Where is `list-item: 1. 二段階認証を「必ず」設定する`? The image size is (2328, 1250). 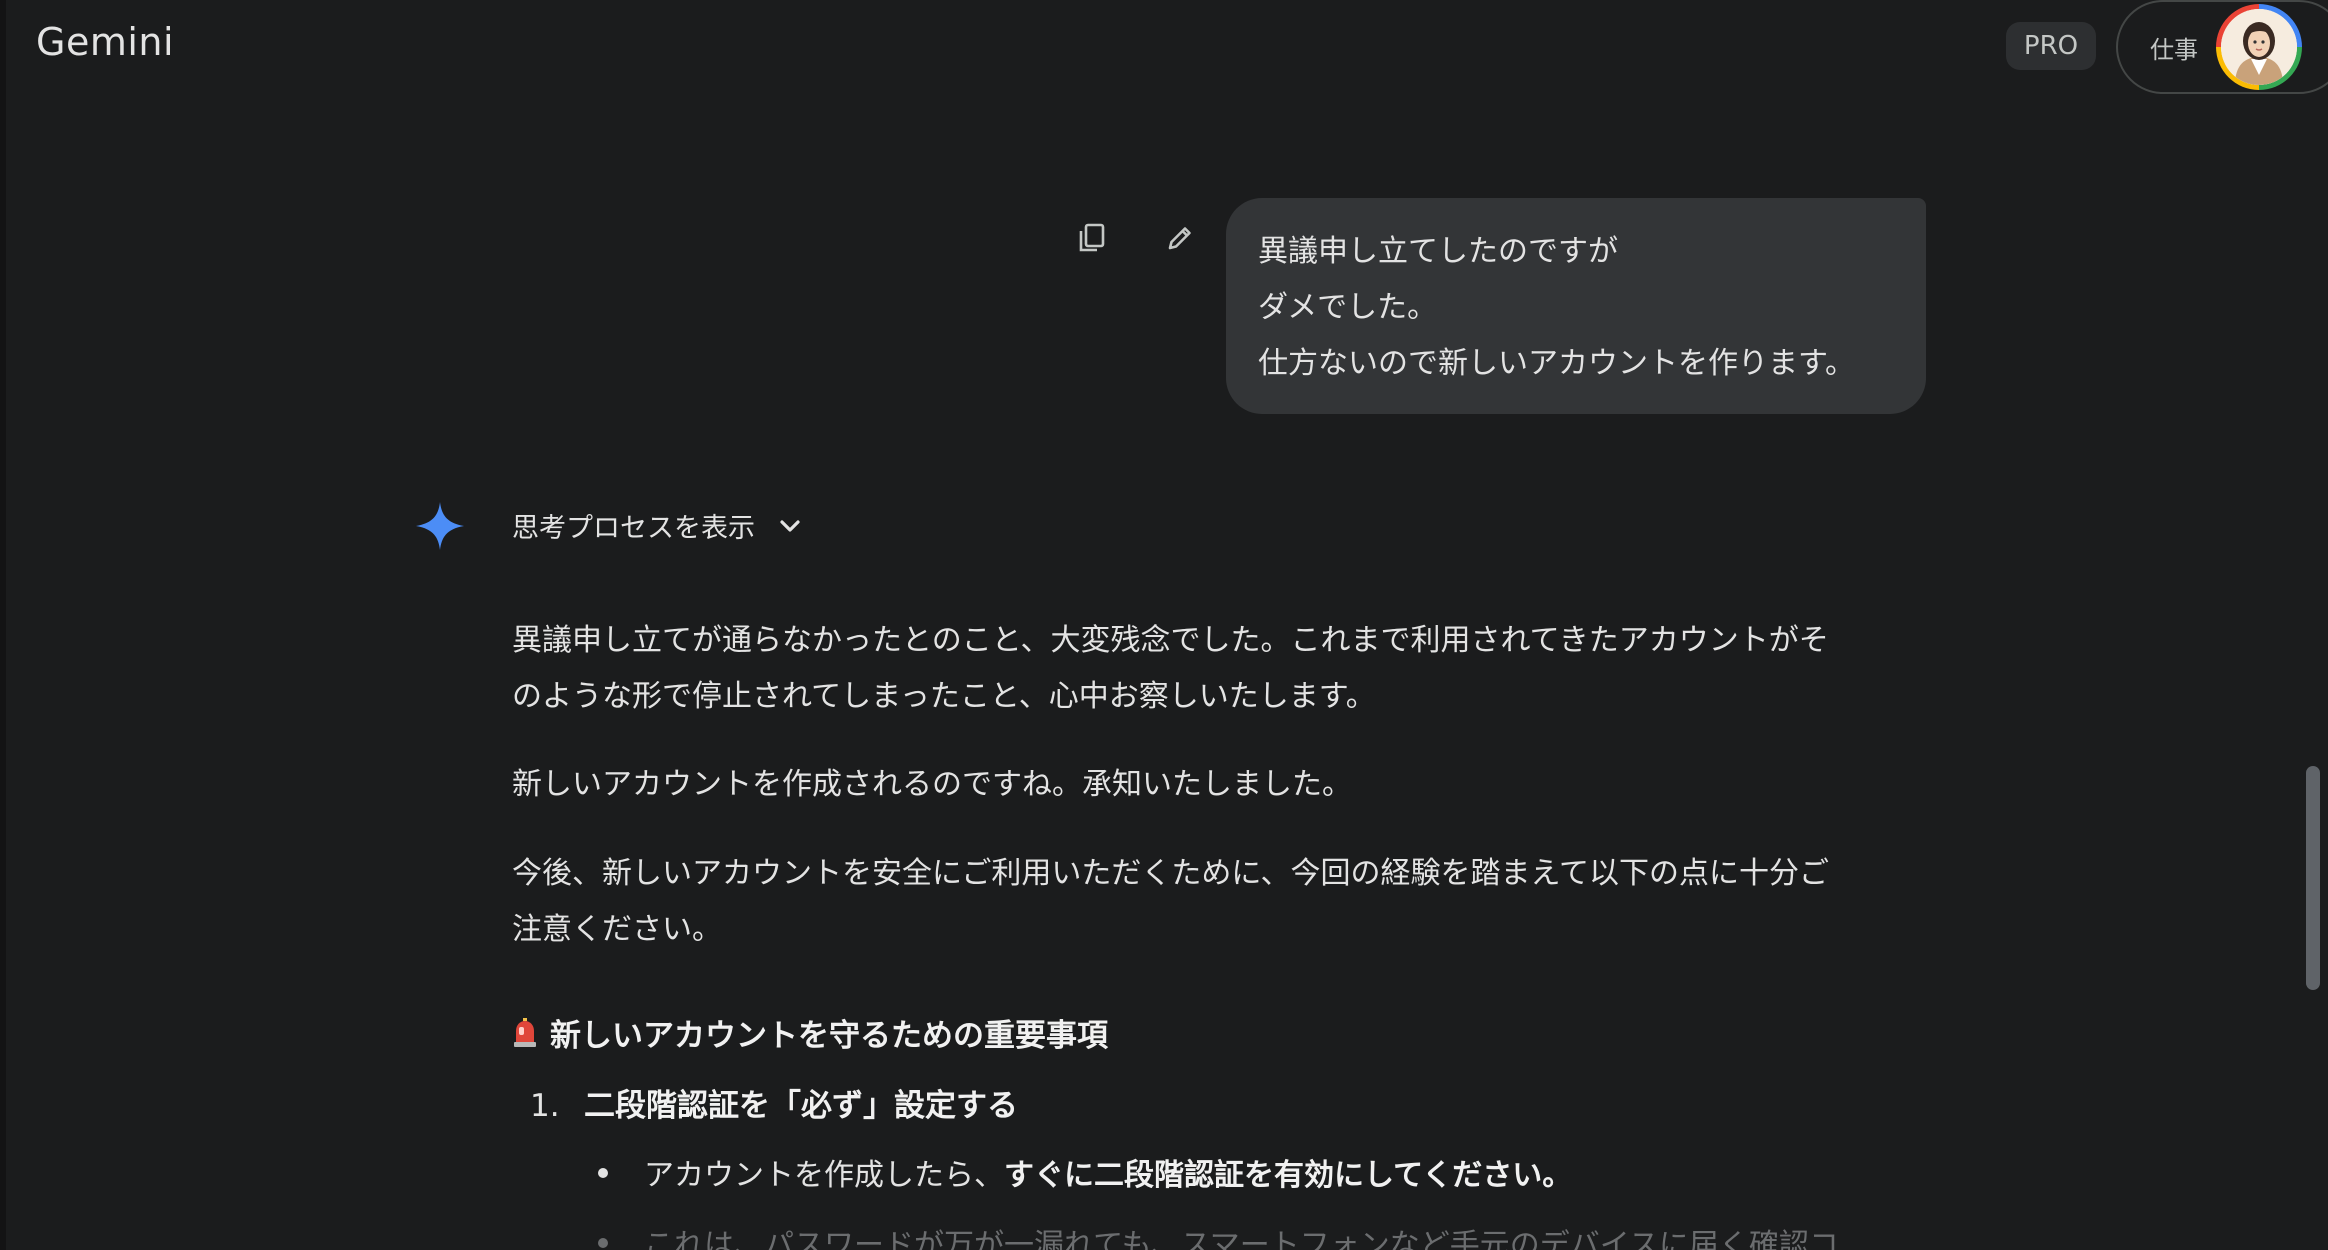
list-item: 1. 二段階認証を「必ず」設定する is located at coordinates (774, 1102).